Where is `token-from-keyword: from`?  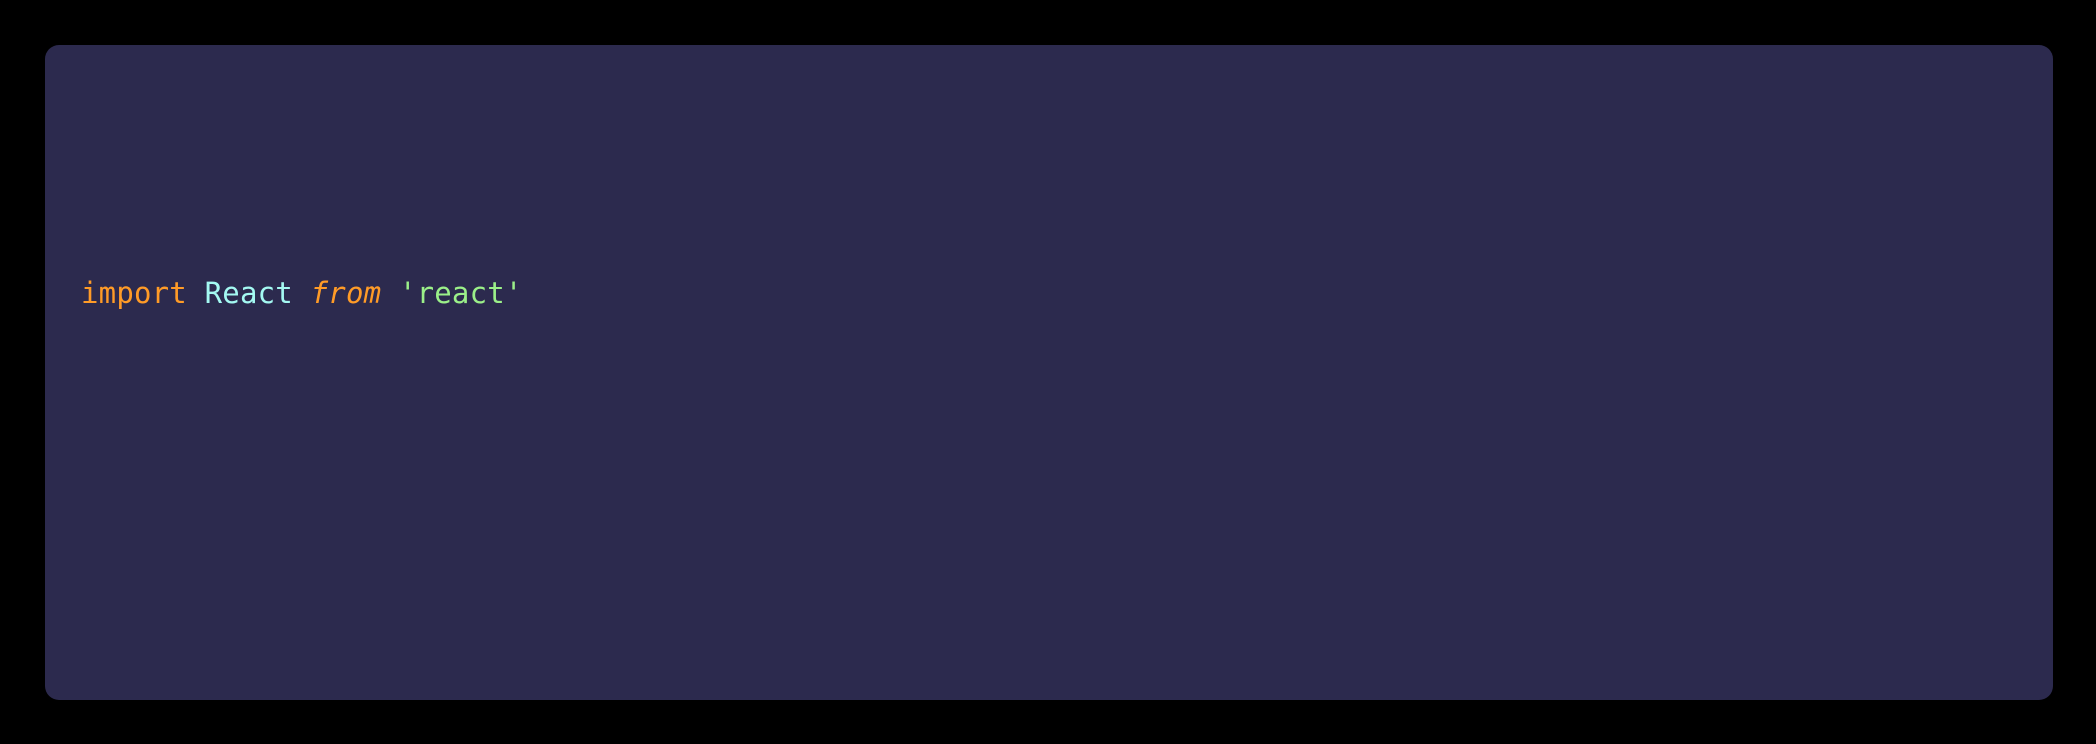 token-from-keyword: from is located at coordinates (346, 293).